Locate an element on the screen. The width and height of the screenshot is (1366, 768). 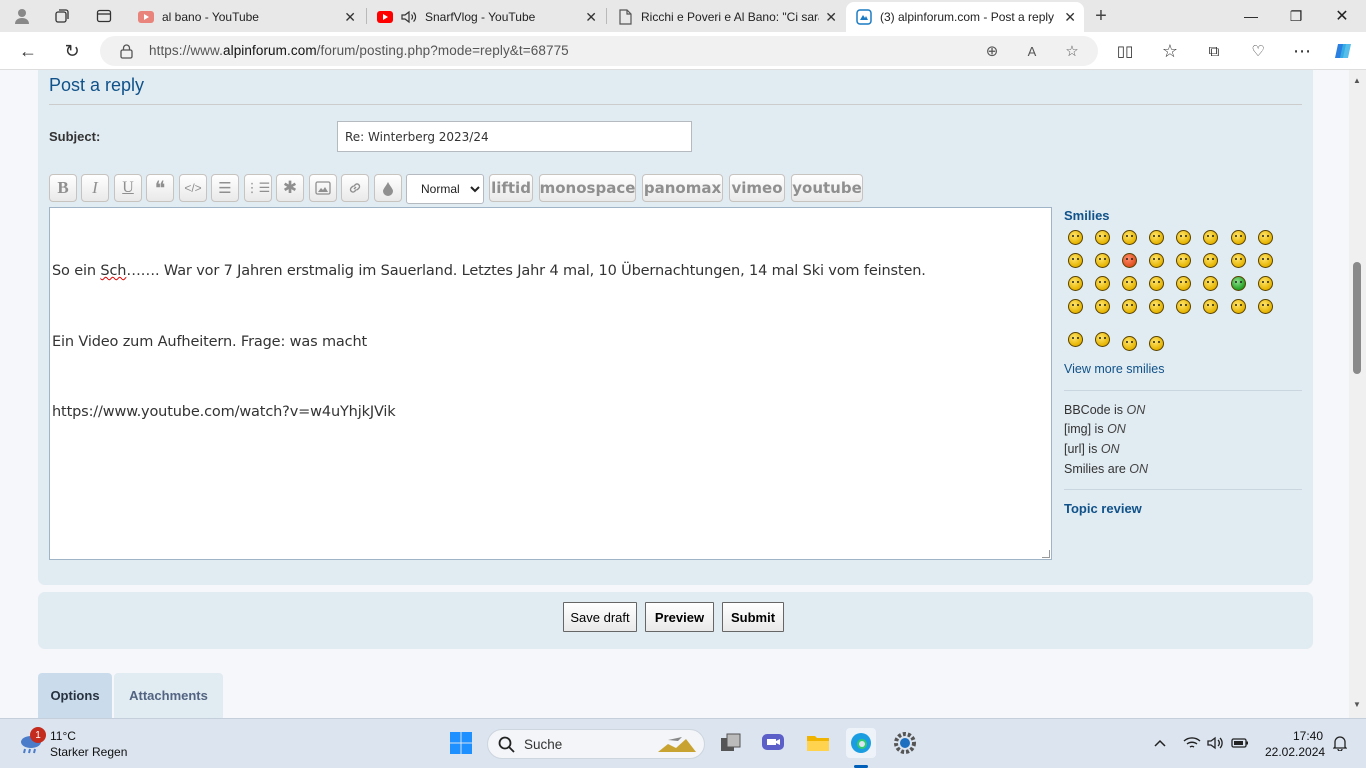
task-view-icon is located at coordinates (731, 743).